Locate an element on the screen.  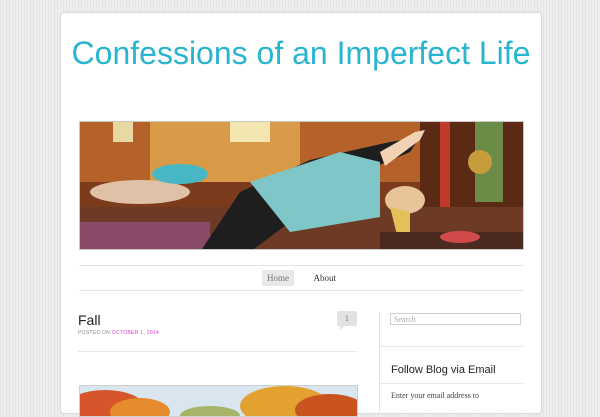
post-title: Fall is located at coordinates (89, 320).